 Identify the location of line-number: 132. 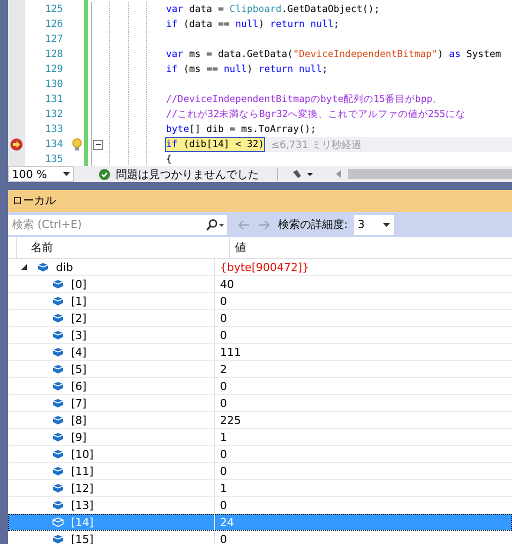
(53, 114).